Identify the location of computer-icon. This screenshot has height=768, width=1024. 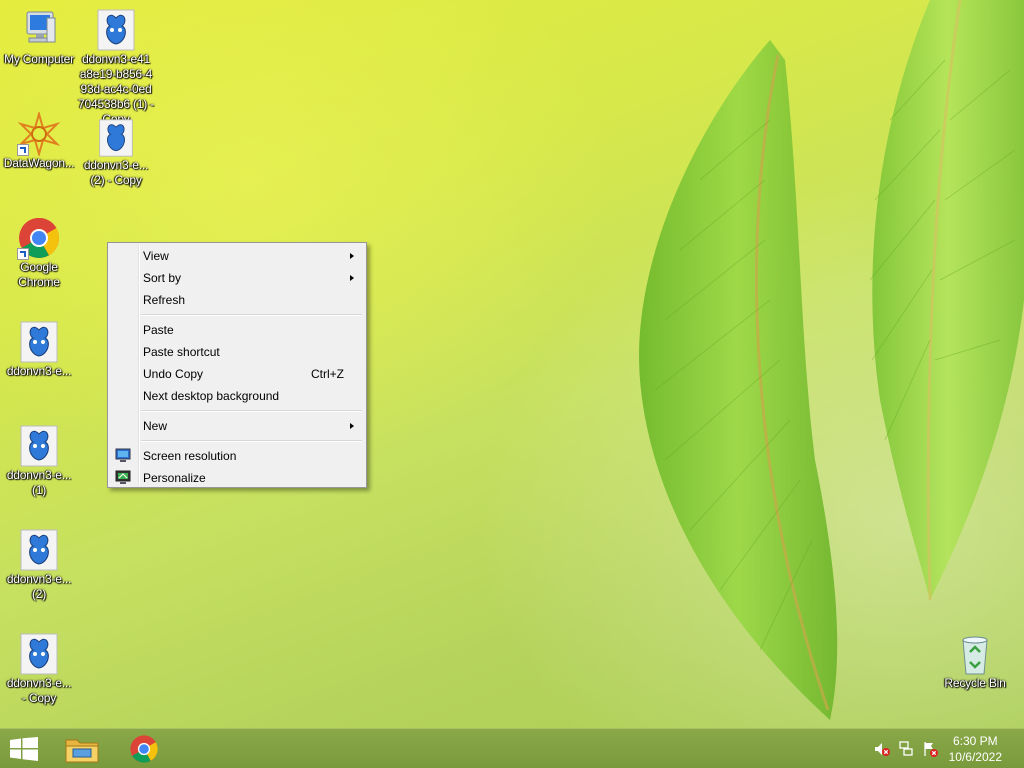
(39, 30).